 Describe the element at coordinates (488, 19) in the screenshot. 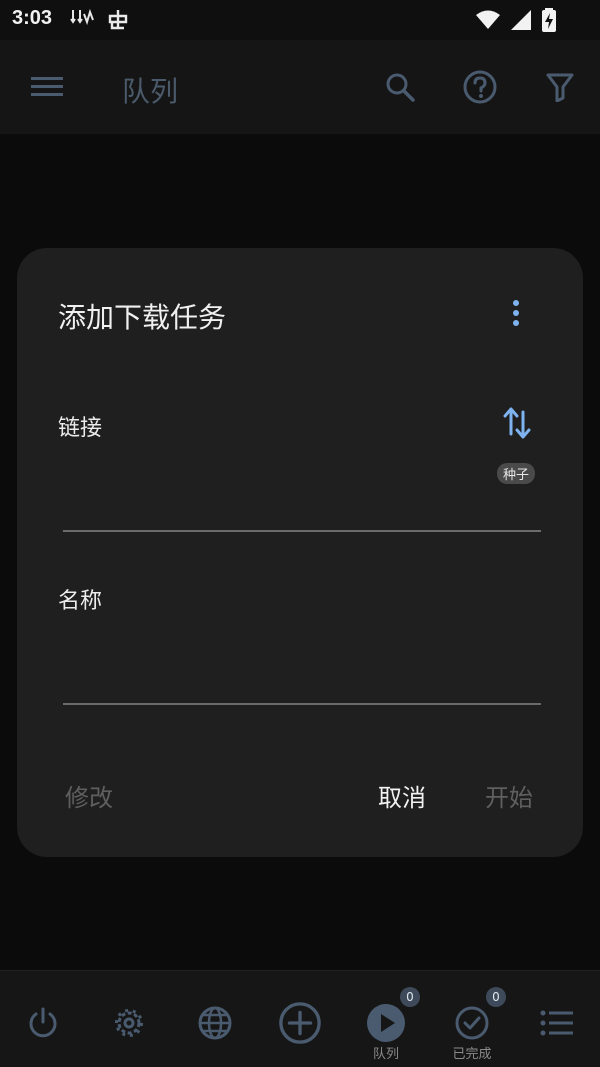

I see `wifi-icon` at that location.